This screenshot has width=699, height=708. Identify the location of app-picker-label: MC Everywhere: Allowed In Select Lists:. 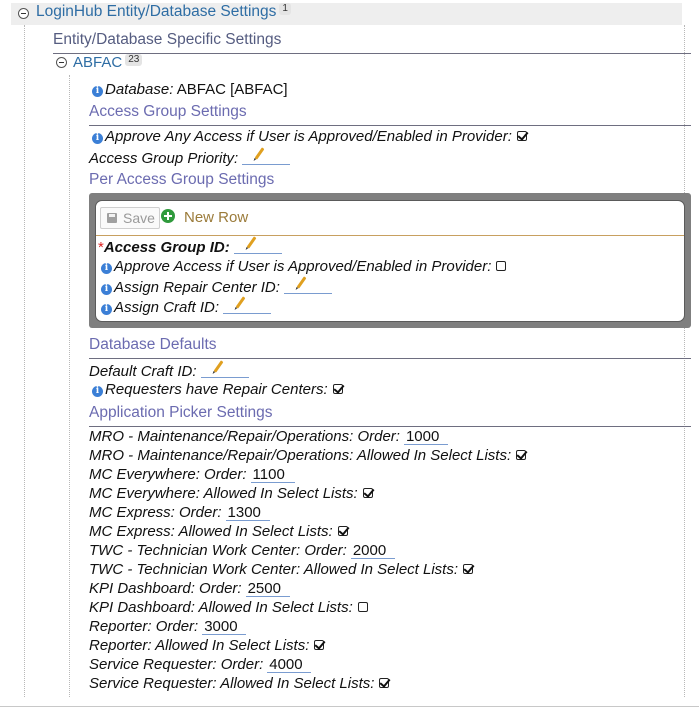
(223, 493).